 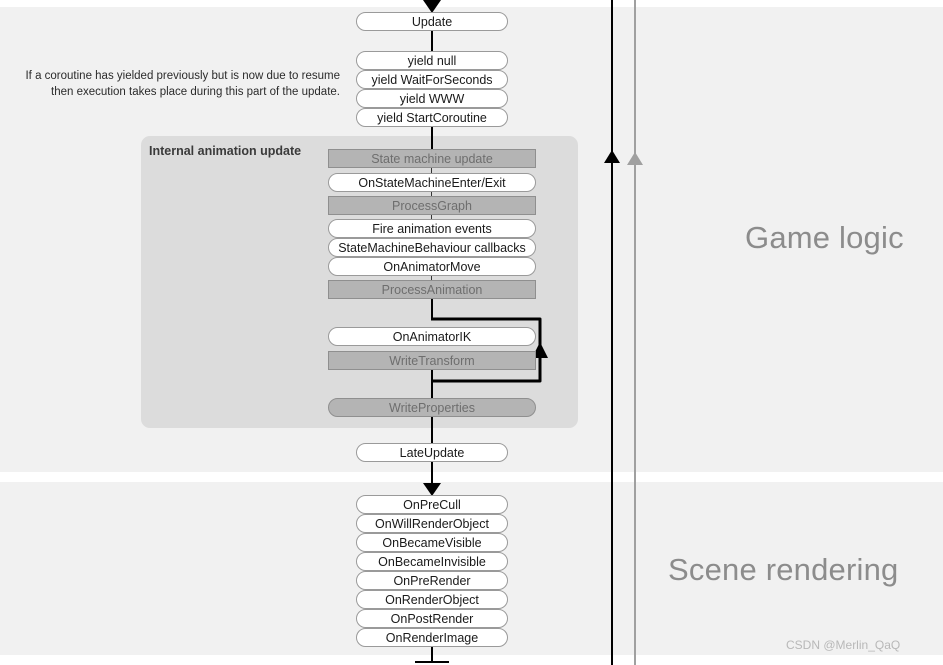 What do you see at coordinates (843, 645) in the screenshot?
I see `watermark-text: CSDN @Merlin_QaQ` at bounding box center [843, 645].